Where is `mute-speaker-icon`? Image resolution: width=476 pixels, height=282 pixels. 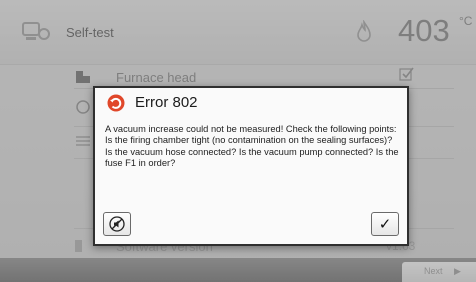
mute-speaker-icon is located at coordinates (117, 224).